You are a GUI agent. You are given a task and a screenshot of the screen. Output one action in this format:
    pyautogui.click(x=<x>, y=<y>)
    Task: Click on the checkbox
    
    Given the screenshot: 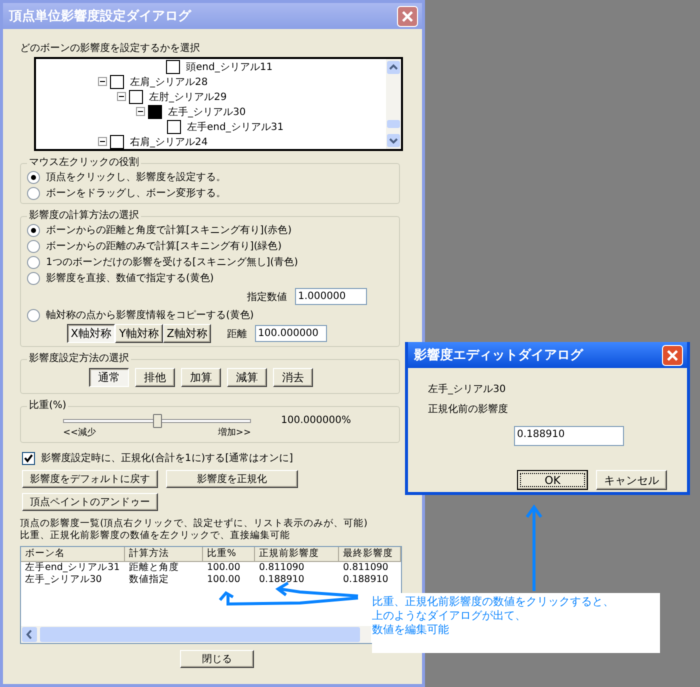 What is the action you would take?
    pyautogui.click(x=28, y=458)
    